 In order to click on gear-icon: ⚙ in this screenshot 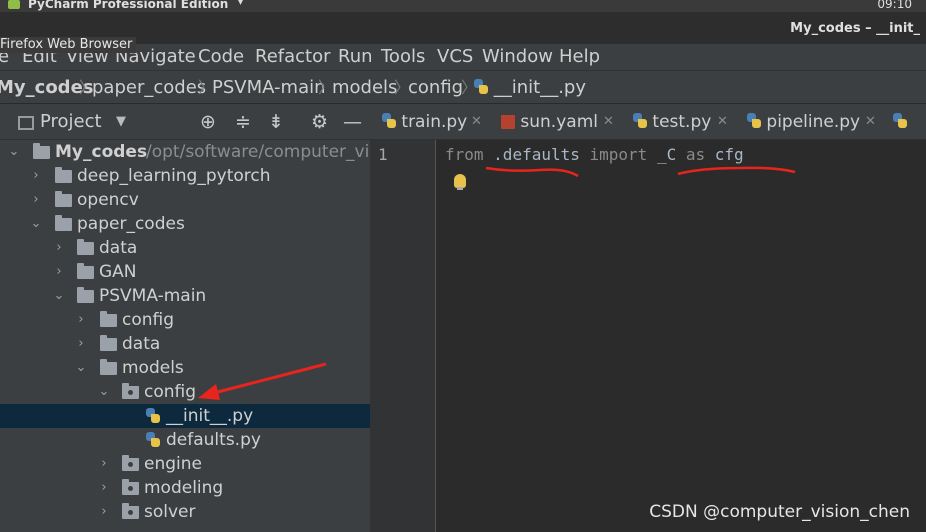, I will do `click(319, 122)`.